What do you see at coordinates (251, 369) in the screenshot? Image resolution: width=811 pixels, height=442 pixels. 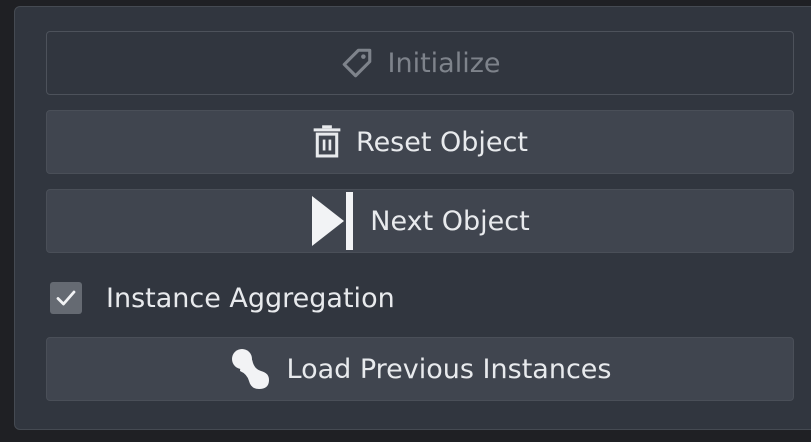 I see `blob-icon` at bounding box center [251, 369].